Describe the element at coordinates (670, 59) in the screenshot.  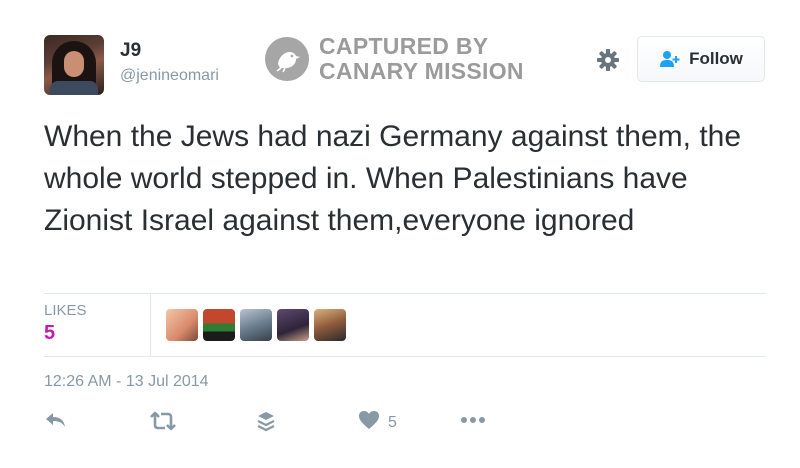
I see `add-user-icon` at that location.